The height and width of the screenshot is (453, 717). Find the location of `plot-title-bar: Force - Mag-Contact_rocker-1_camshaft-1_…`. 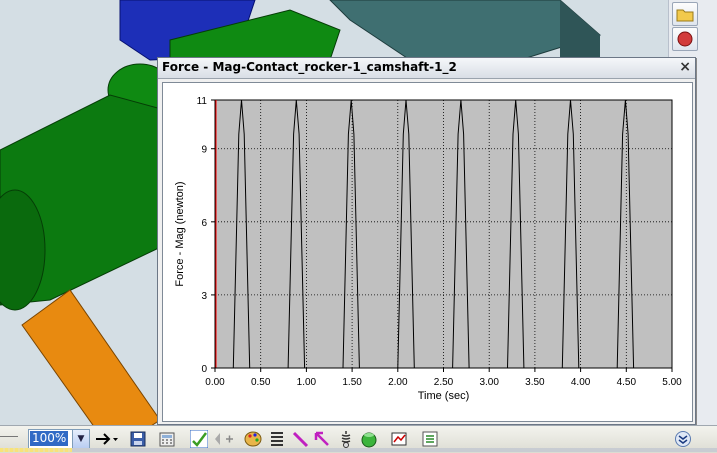

plot-title-bar: Force - Mag-Contact_rocker-1_camshaft-1_… is located at coordinates (426, 68).